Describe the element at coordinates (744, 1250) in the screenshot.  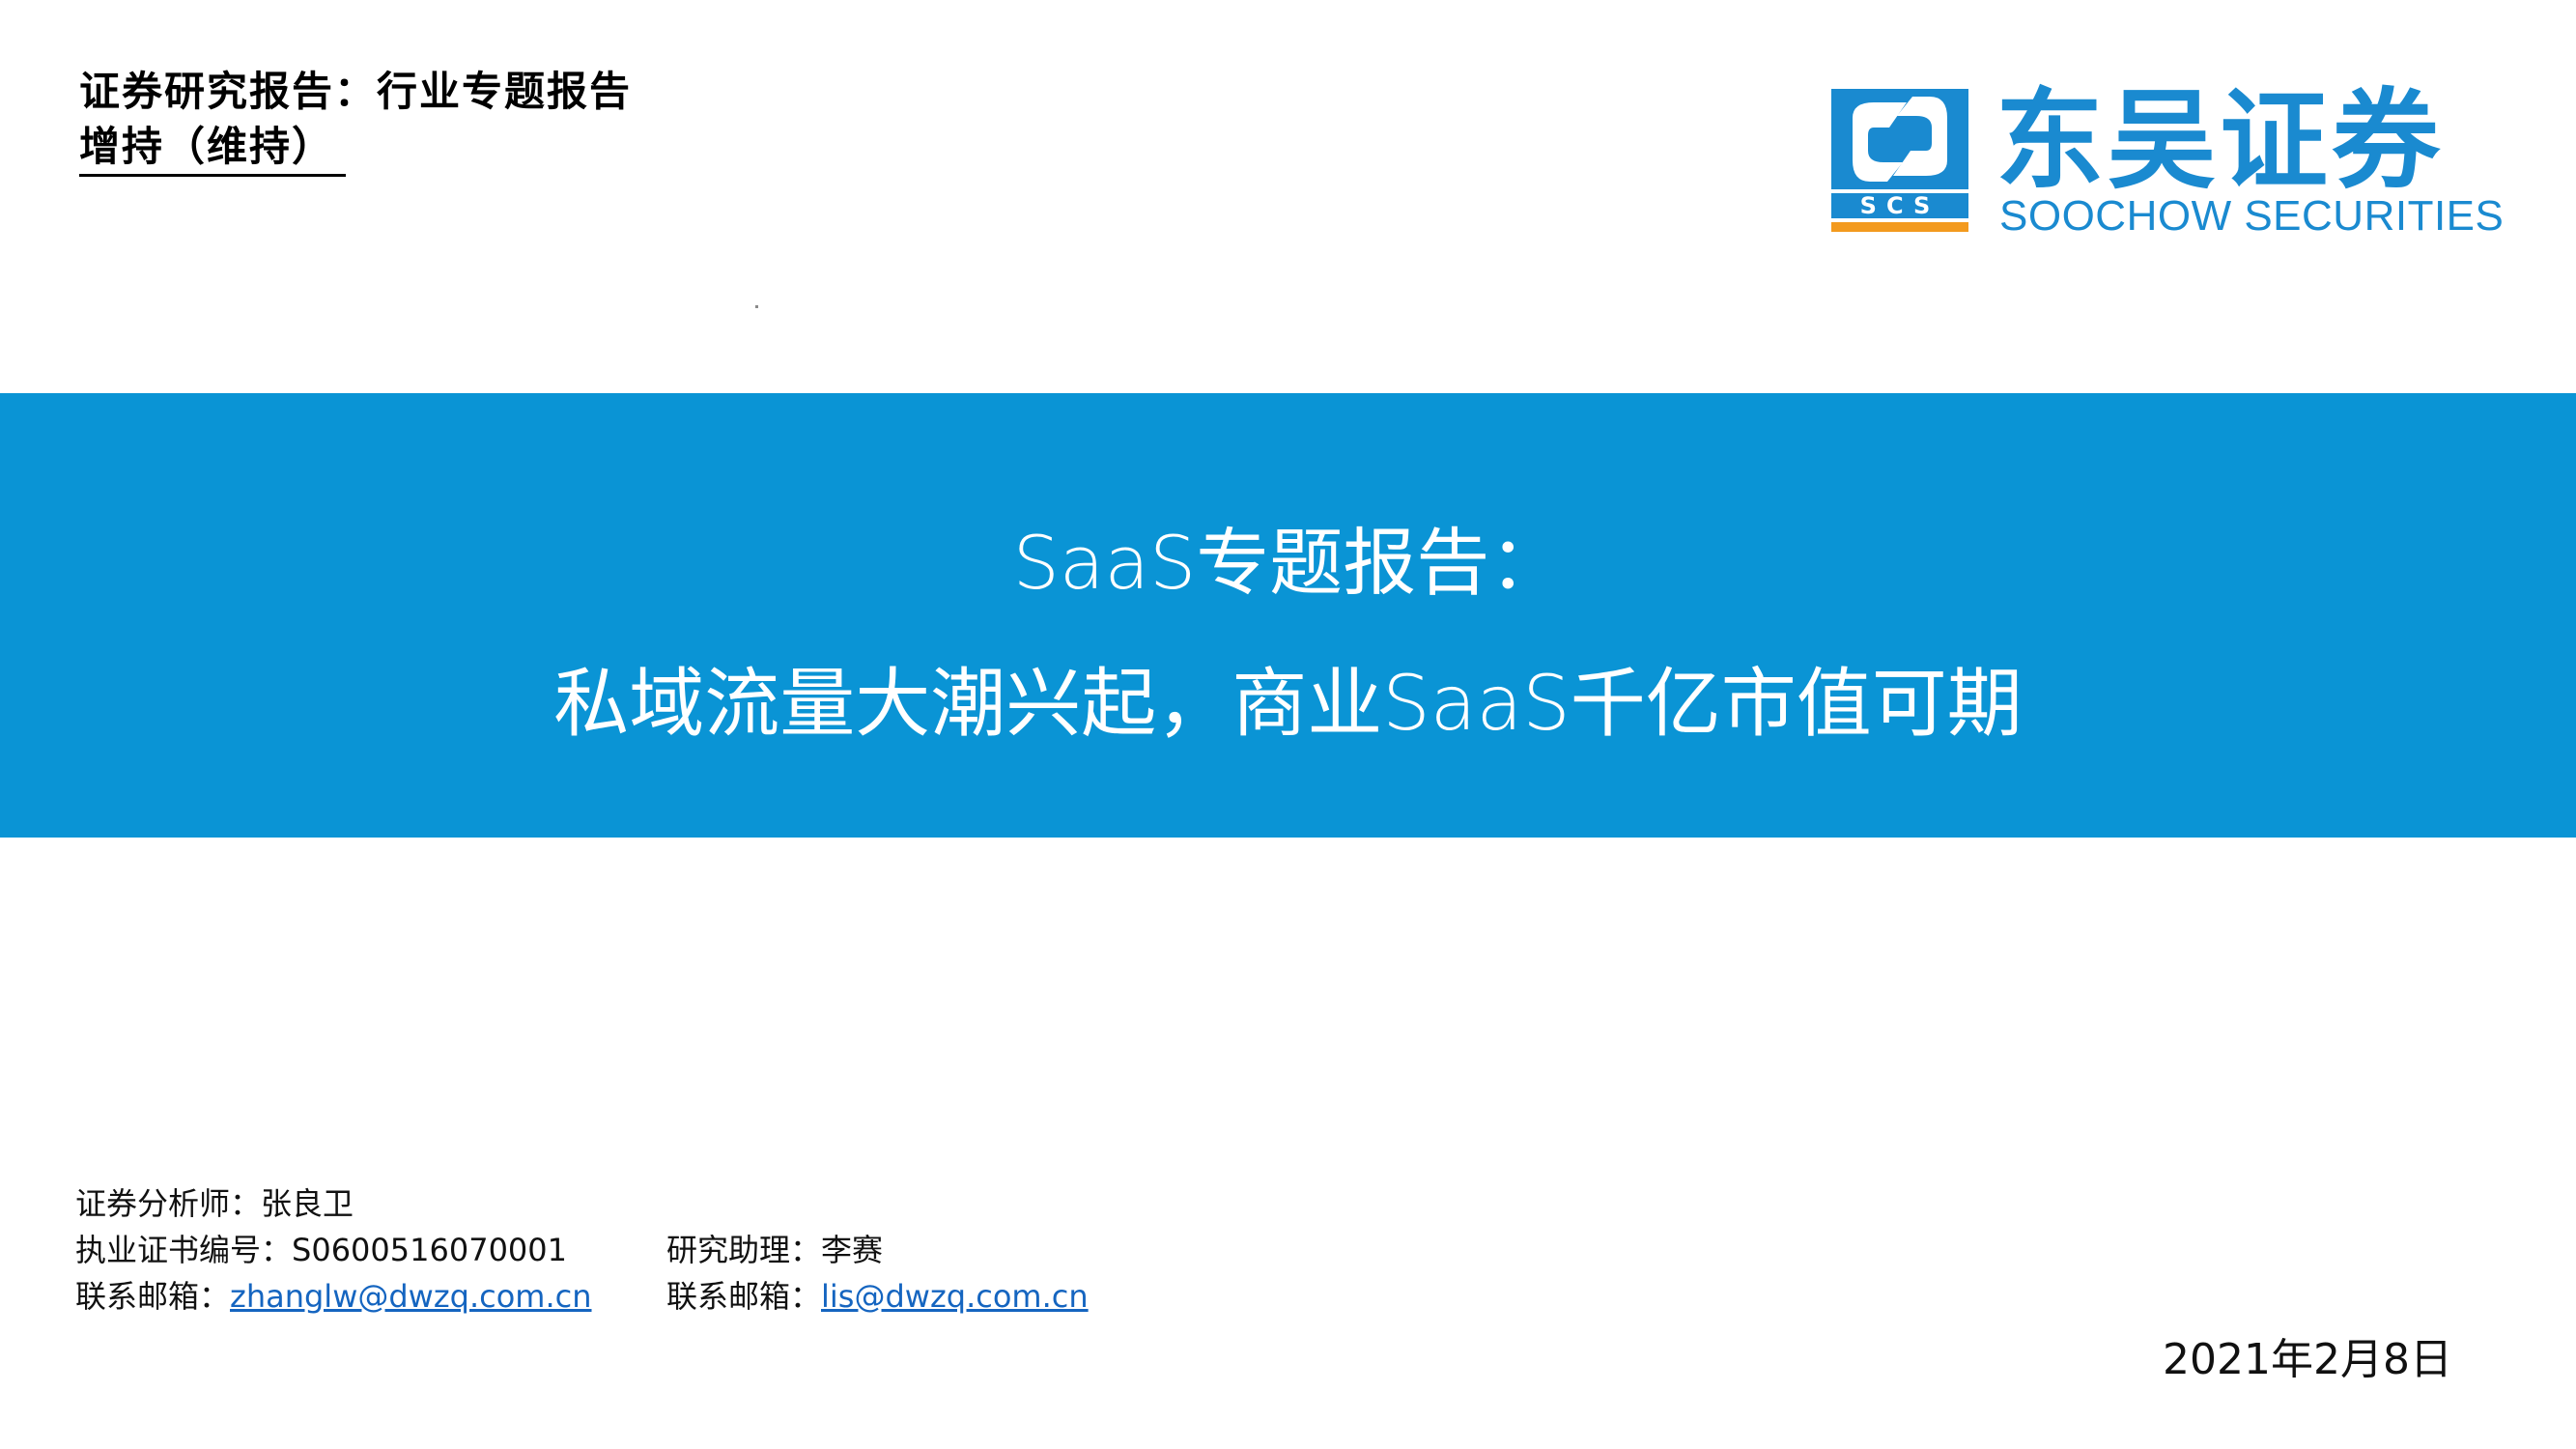
I see `assistant-name-label: 研究助理：` at that location.